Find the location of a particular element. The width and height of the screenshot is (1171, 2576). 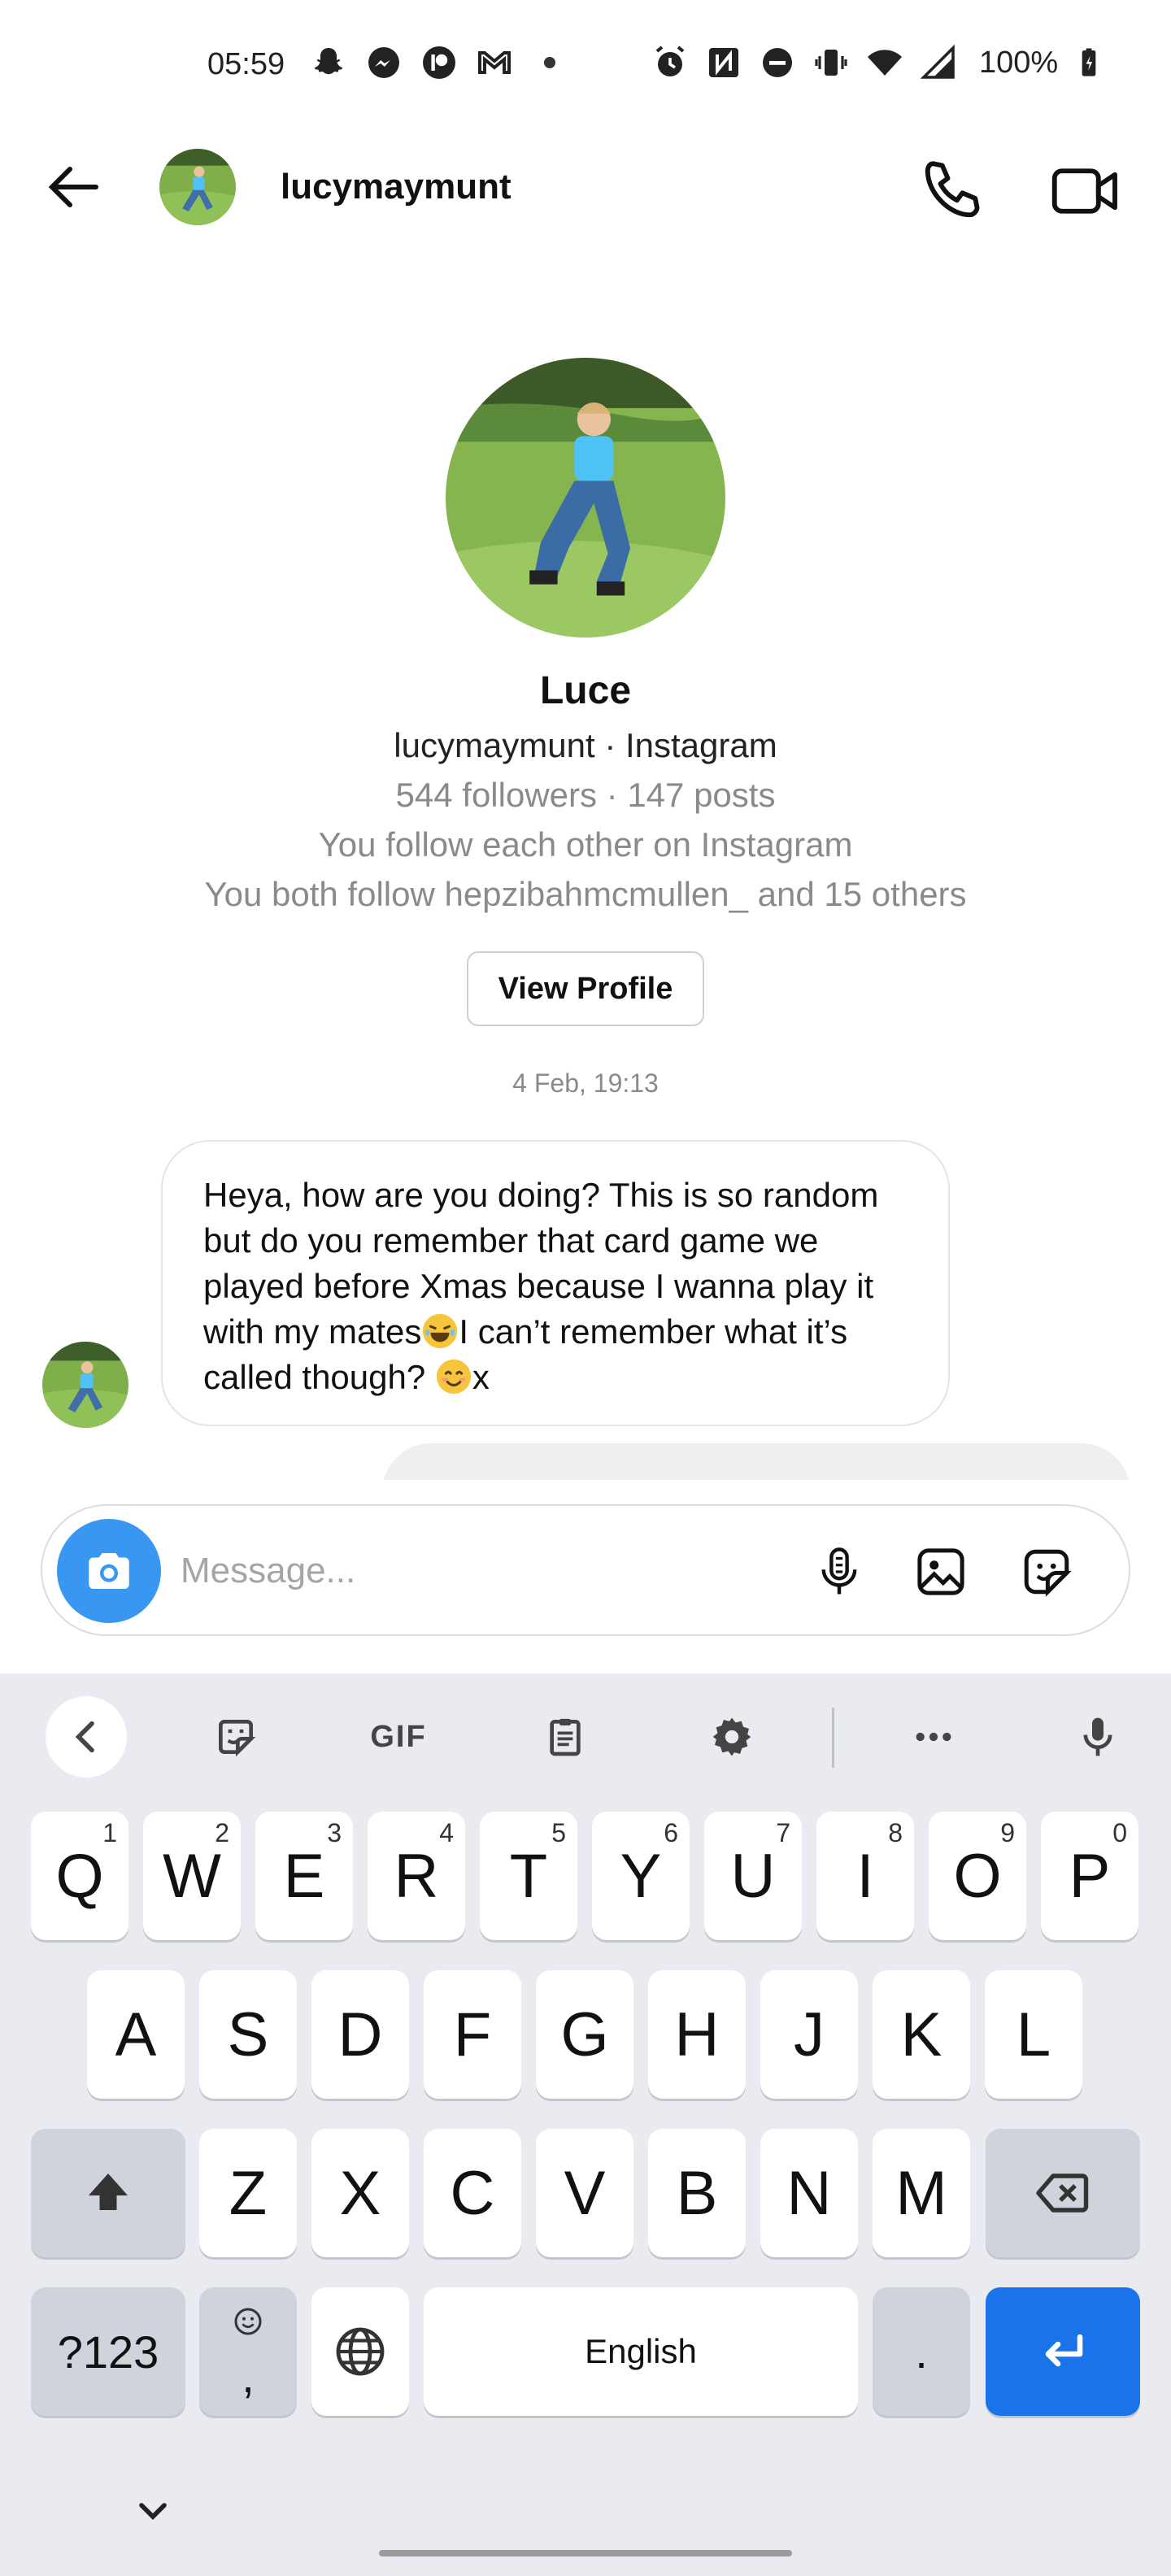

key-q: Q1 is located at coordinates (79, 1876).